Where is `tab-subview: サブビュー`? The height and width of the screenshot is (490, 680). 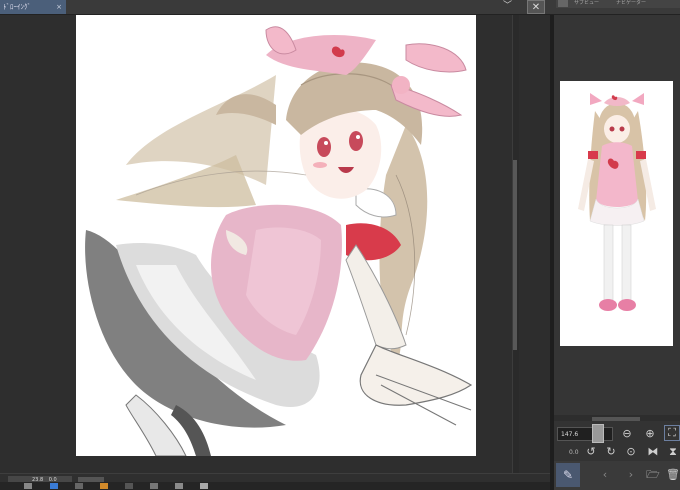
tab-subview: サブビュー is located at coordinates (590, 3).